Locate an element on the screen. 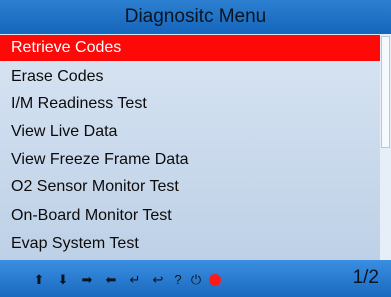 The height and width of the screenshot is (297, 391). menu-item-view-freeze-frame-data: View Freeze Frame Data is located at coordinates (190, 160).